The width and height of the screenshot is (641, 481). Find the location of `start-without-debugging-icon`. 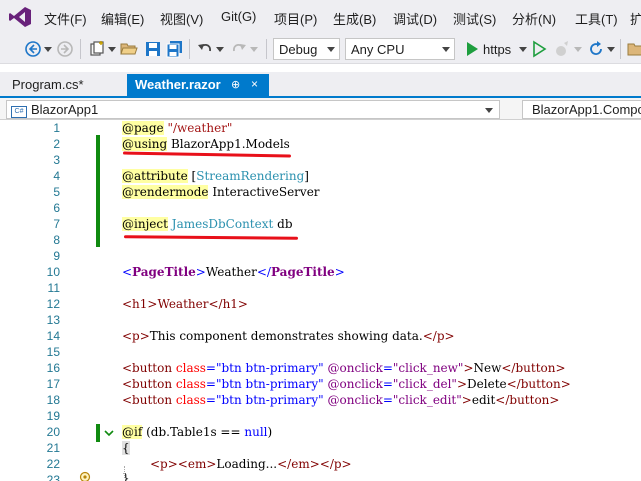

start-without-debugging-icon is located at coordinates (539, 49).